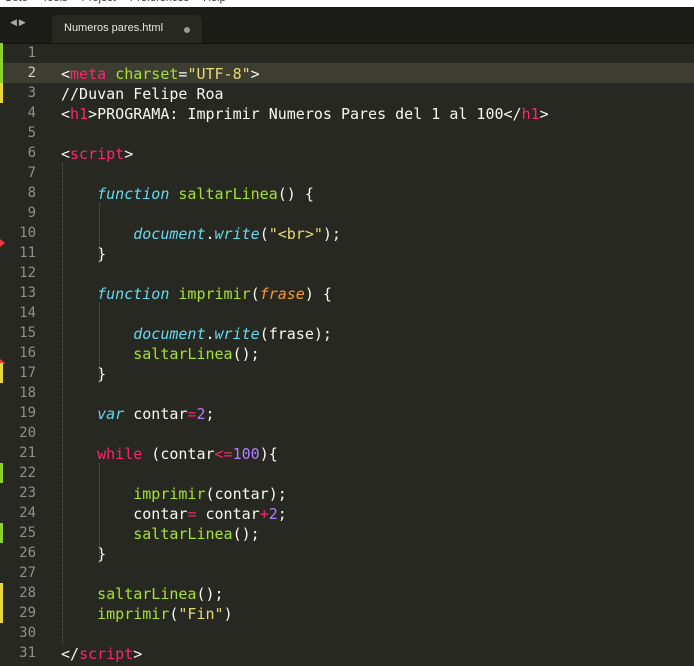 The width and height of the screenshot is (694, 666). What do you see at coordinates (27, 493) in the screenshot?
I see `line-number: 23` at bounding box center [27, 493].